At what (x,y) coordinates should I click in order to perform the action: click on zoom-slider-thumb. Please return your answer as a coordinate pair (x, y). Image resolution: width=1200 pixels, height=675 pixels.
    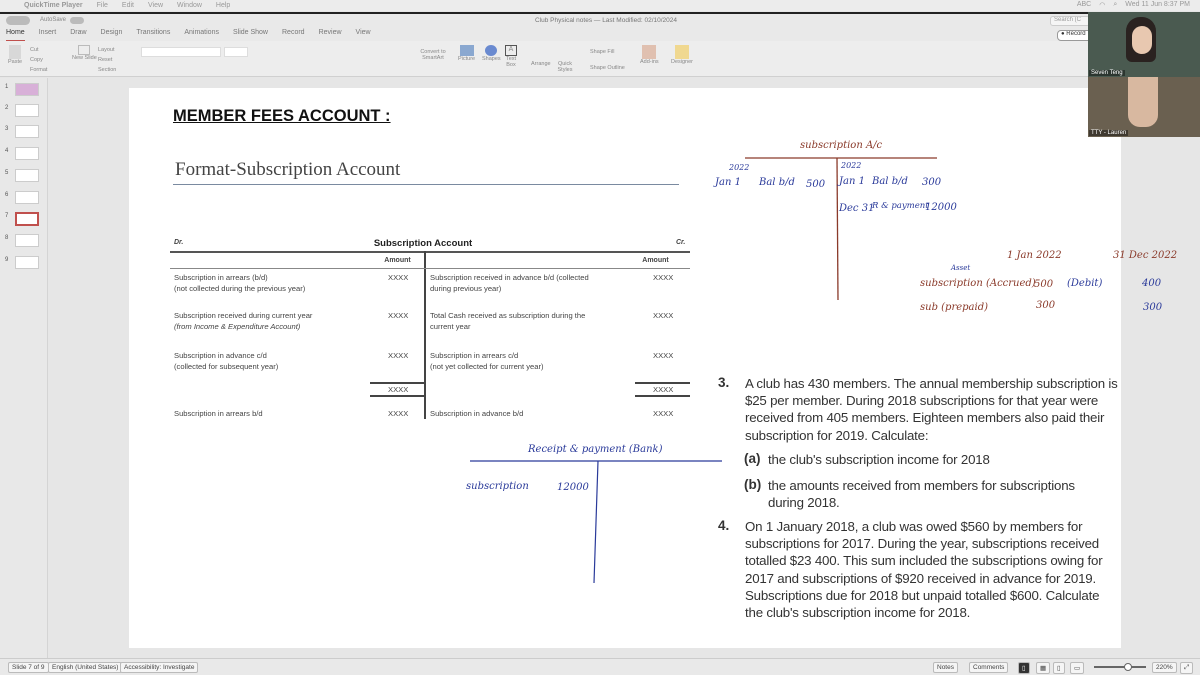
    Looking at the image, I should click on (1128, 667).